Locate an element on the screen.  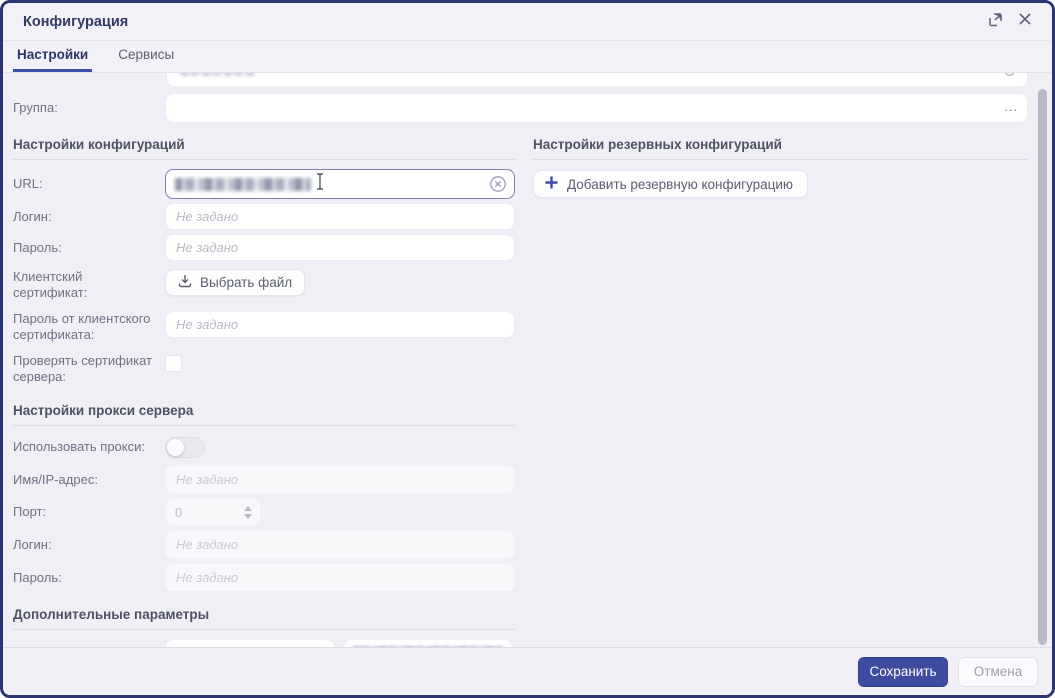
text-cursor-icon is located at coordinates (320, 184).